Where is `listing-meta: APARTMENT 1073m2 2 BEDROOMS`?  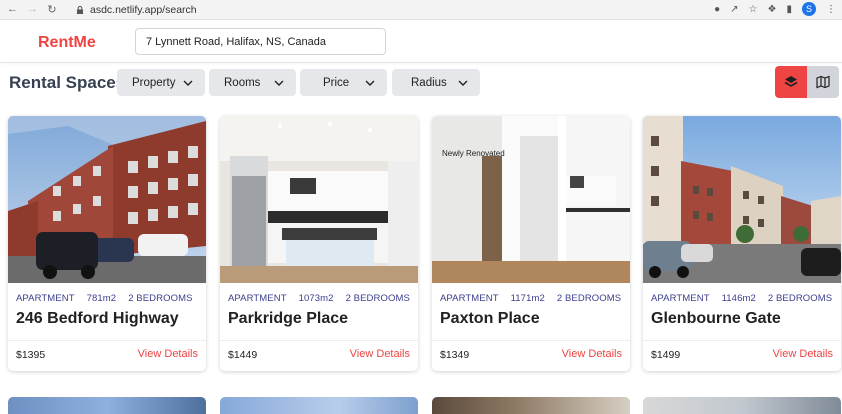 listing-meta: APARTMENT 1073m2 2 BEDROOMS is located at coordinates (319, 298).